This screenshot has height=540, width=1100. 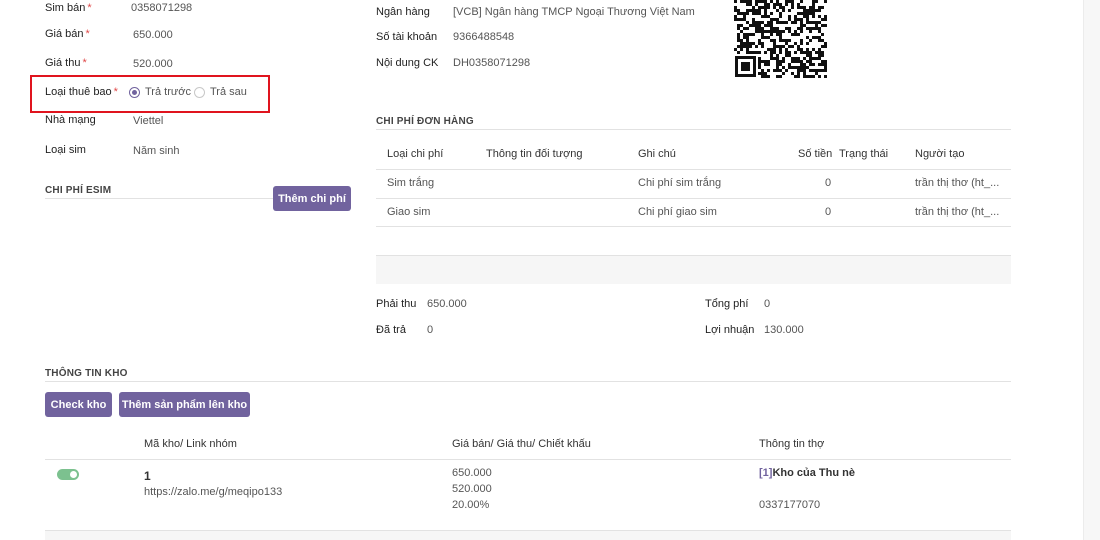 I want to click on table-header-divider, so click(x=693, y=169).